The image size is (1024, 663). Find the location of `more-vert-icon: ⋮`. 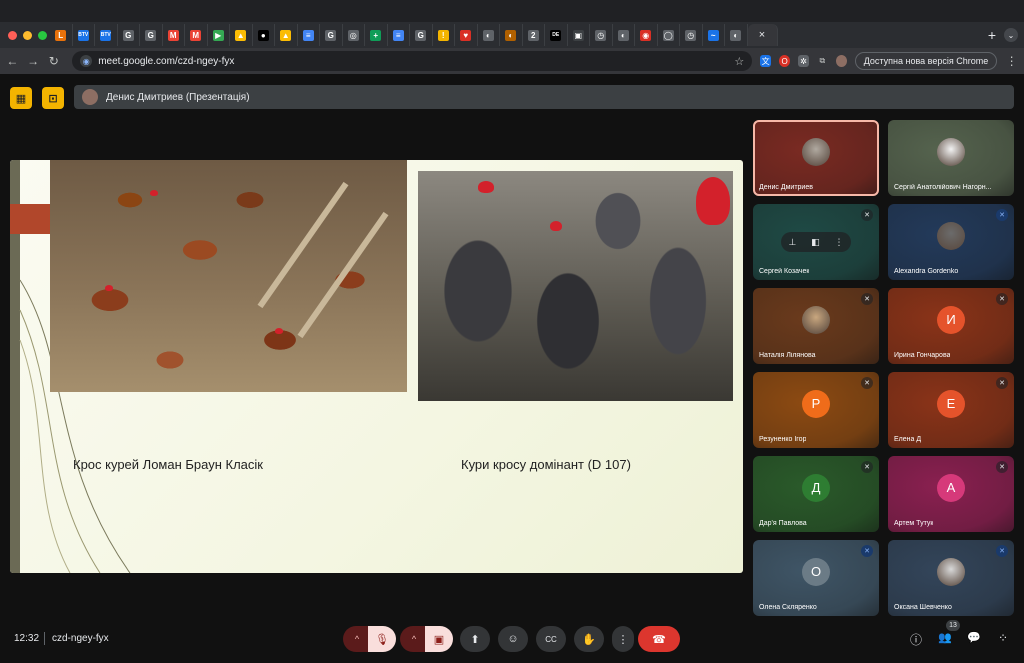

more-vert-icon: ⋮ is located at coordinates (839, 242).